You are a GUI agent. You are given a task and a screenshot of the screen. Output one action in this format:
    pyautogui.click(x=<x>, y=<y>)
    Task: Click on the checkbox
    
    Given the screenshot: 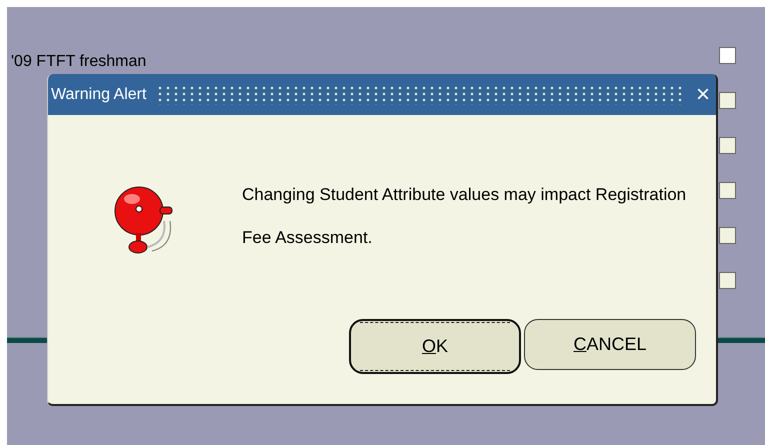 What is the action you would take?
    pyautogui.click(x=727, y=55)
    